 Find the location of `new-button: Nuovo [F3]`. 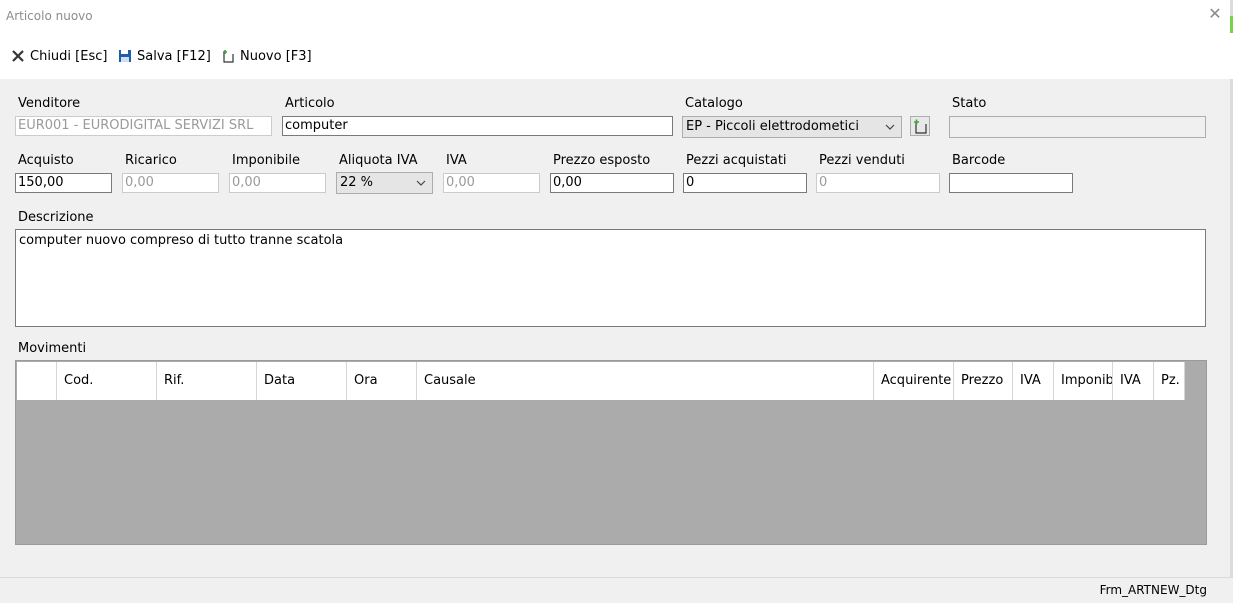

new-button: Nuovo [F3] is located at coordinates (266, 56).